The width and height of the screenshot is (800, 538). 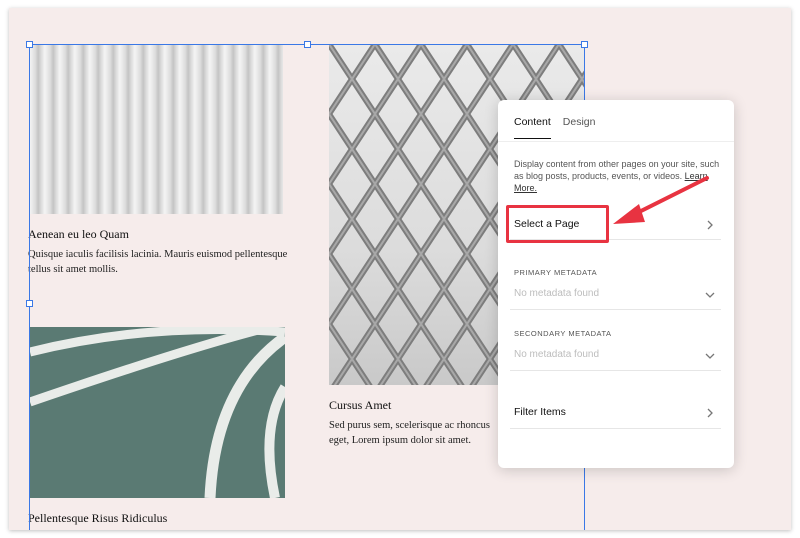 What do you see at coordinates (563, 333) in the screenshot?
I see `secondary-metadata-label: SECONDARY METADATA` at bounding box center [563, 333].